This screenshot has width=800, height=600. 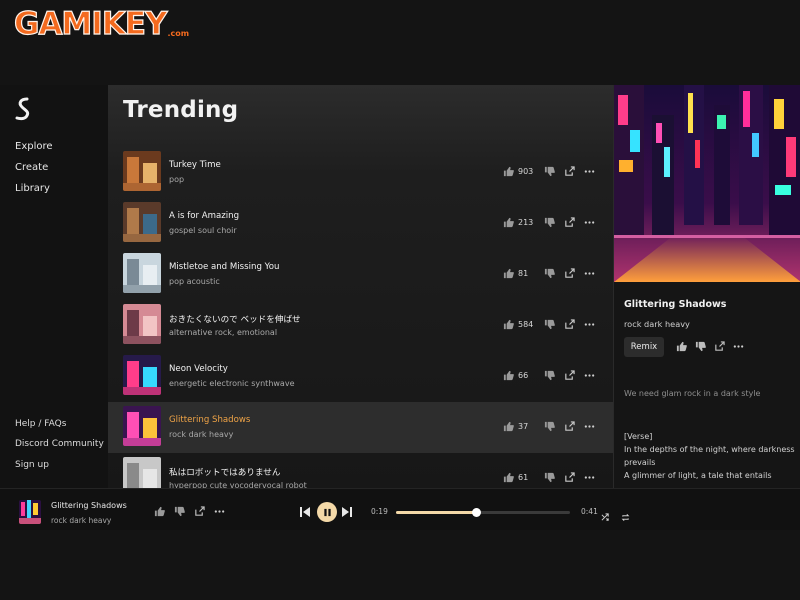 What do you see at coordinates (523, 426) in the screenshot?
I see `like-count: 37` at bounding box center [523, 426].